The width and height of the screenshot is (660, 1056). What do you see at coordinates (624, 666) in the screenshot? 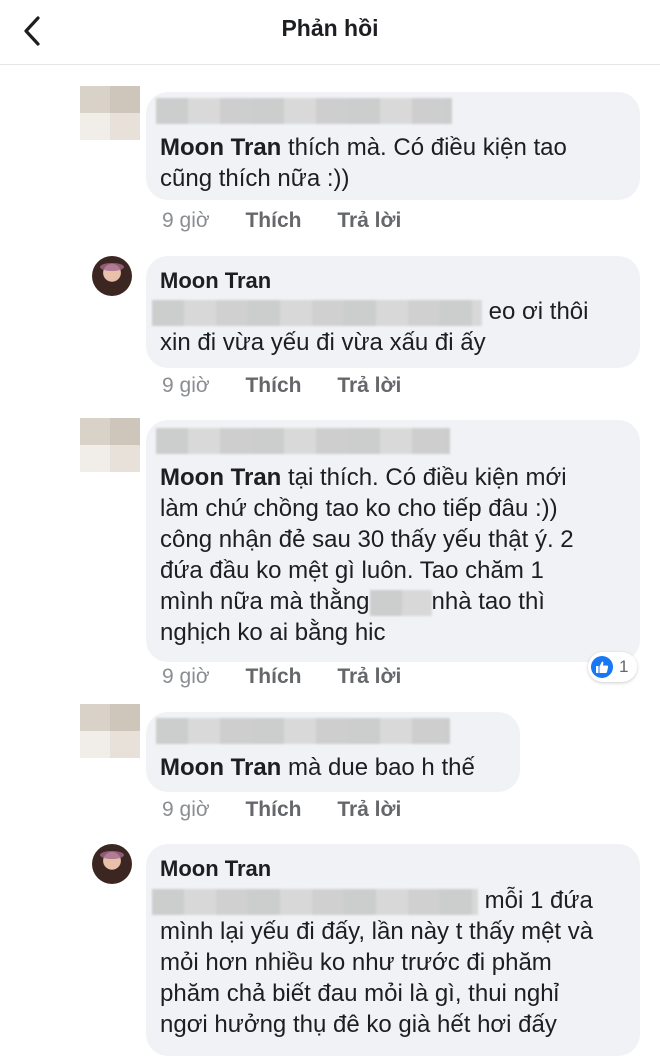
I see `reaction-number: 1` at bounding box center [624, 666].